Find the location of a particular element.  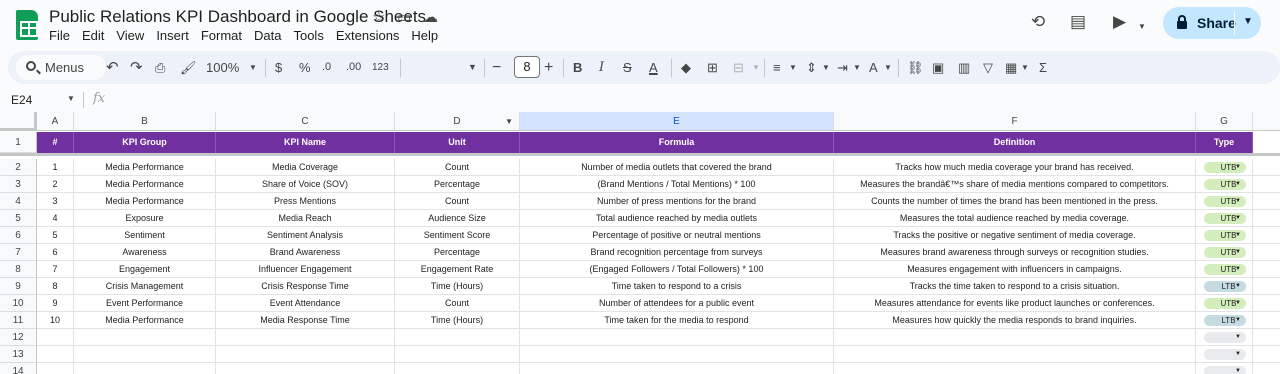

valign-dropdown-icon: ▼ is located at coordinates (826, 67).